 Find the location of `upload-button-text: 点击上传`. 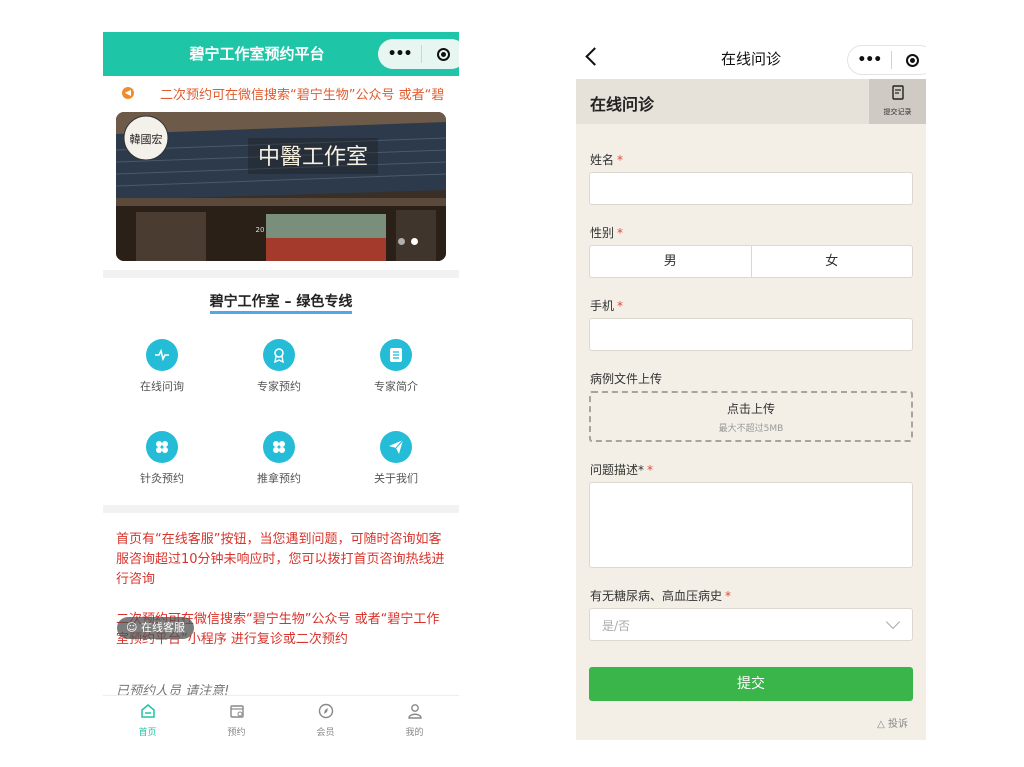

upload-button-text: 点击上传 is located at coordinates (750, 409).